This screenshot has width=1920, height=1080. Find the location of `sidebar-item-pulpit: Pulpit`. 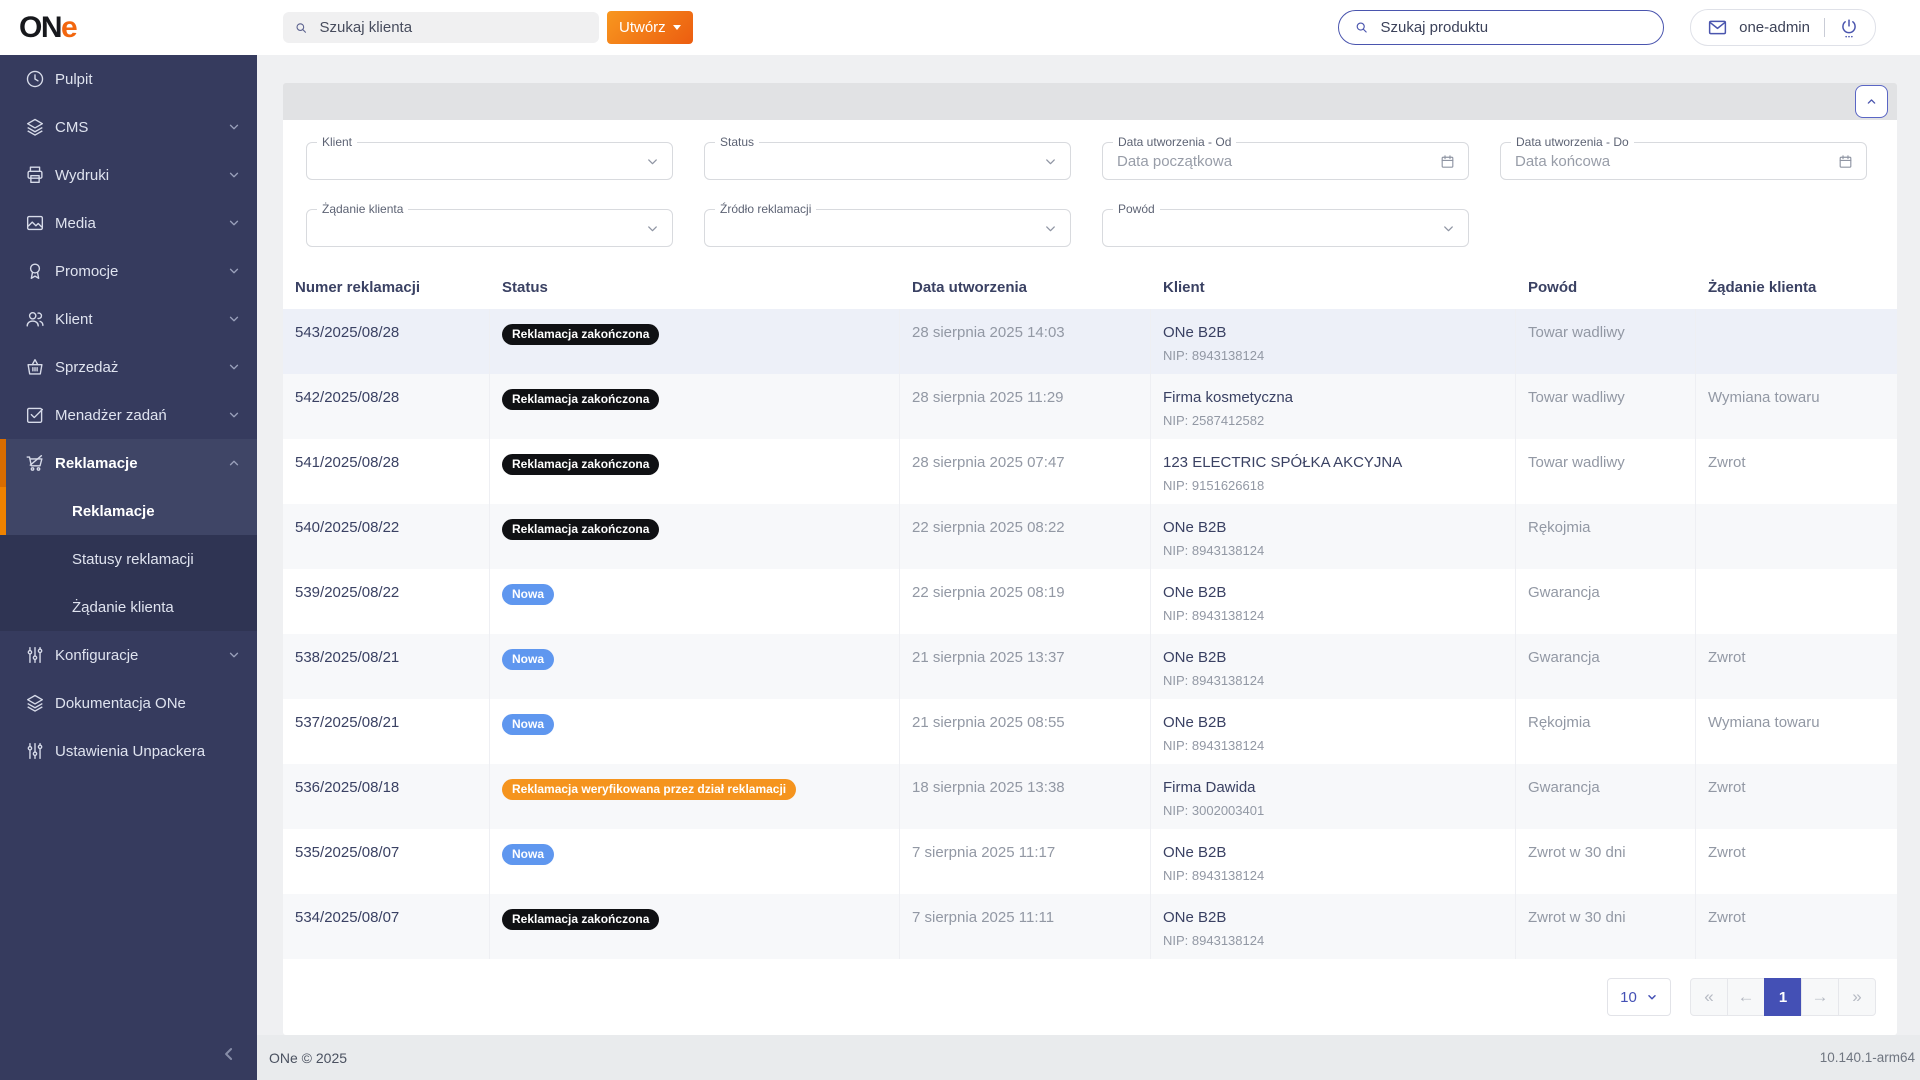

sidebar-item-pulpit: Pulpit is located at coordinates (128, 79).